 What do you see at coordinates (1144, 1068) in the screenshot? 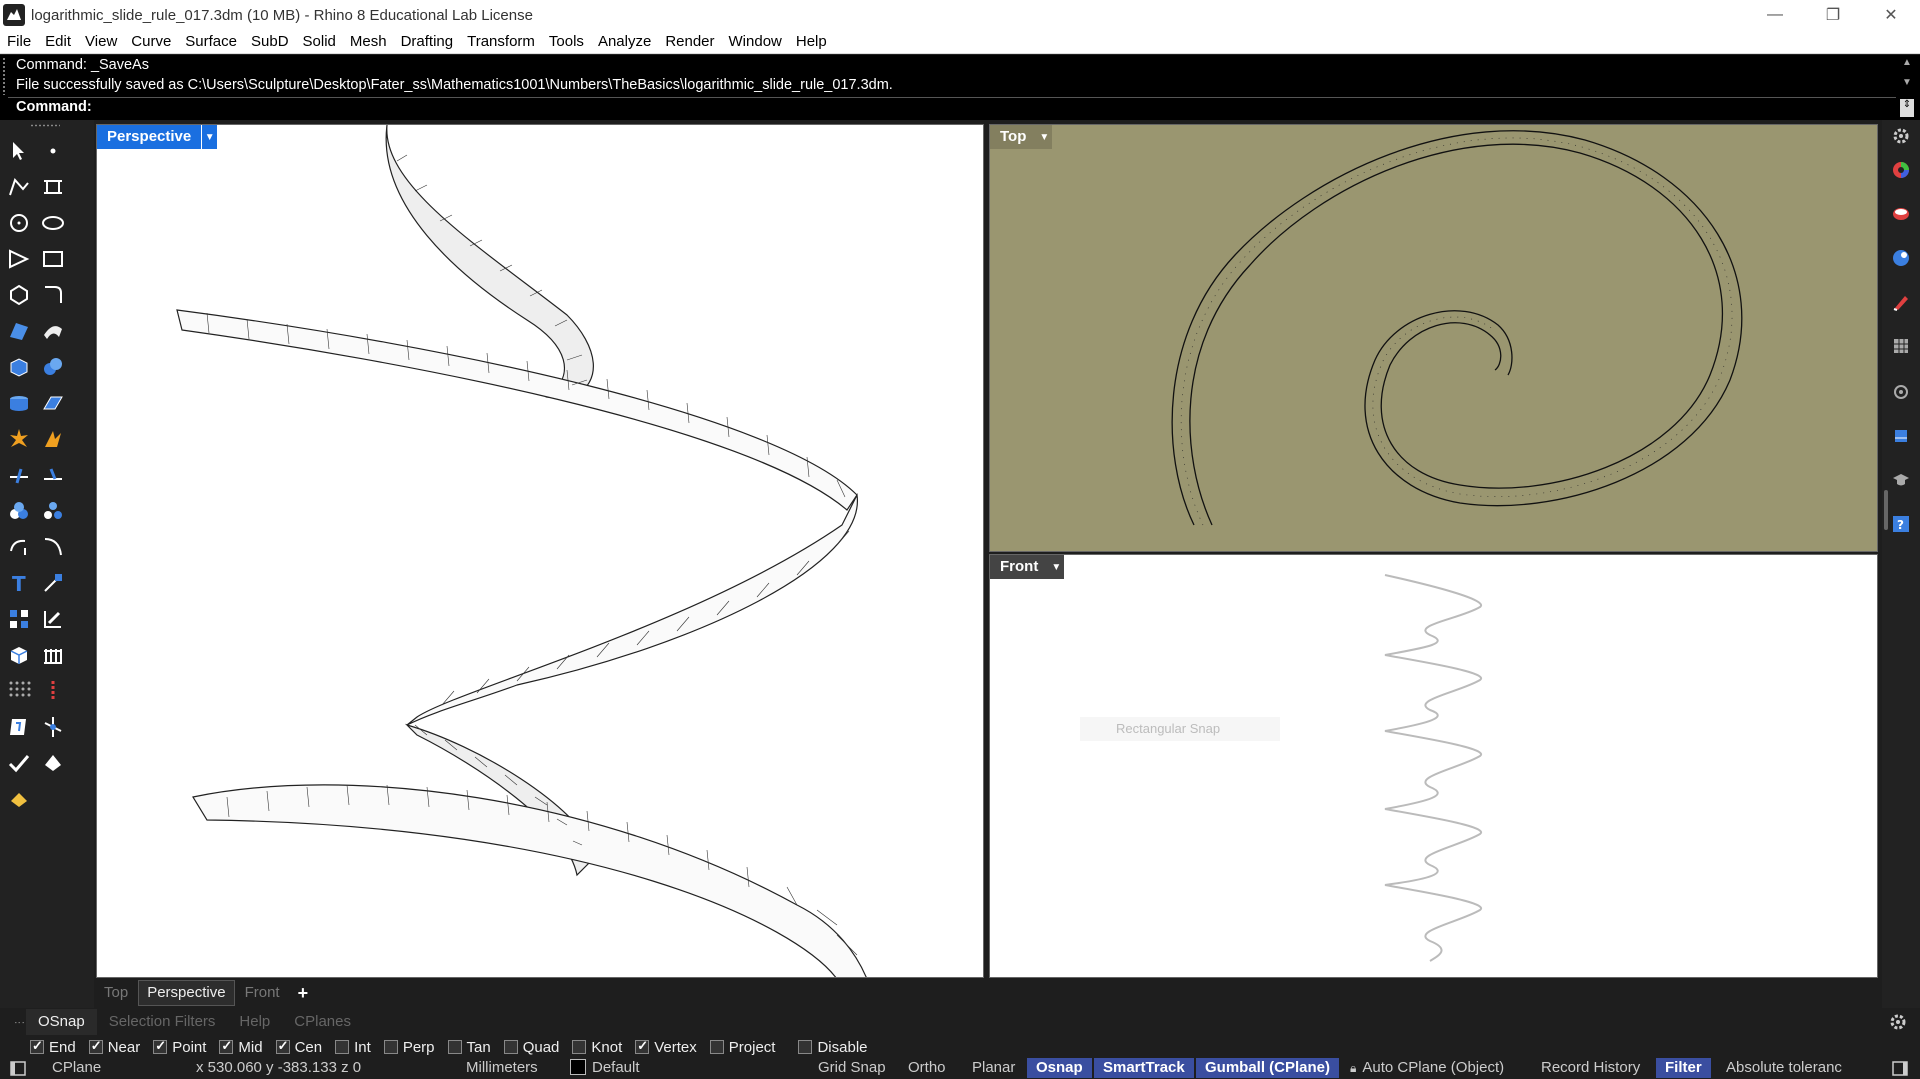
I see `smarttrack-toggle: SmartTrack` at bounding box center [1144, 1068].